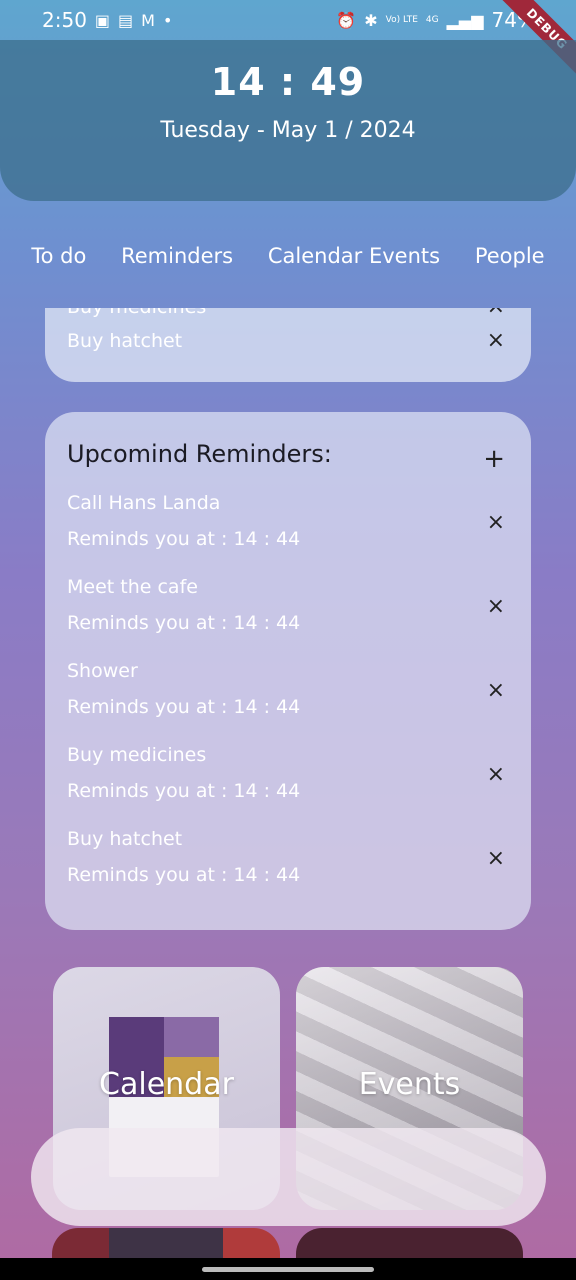 This screenshot has width=576, height=1280. I want to click on next-tile-right, so click(409, 1243).